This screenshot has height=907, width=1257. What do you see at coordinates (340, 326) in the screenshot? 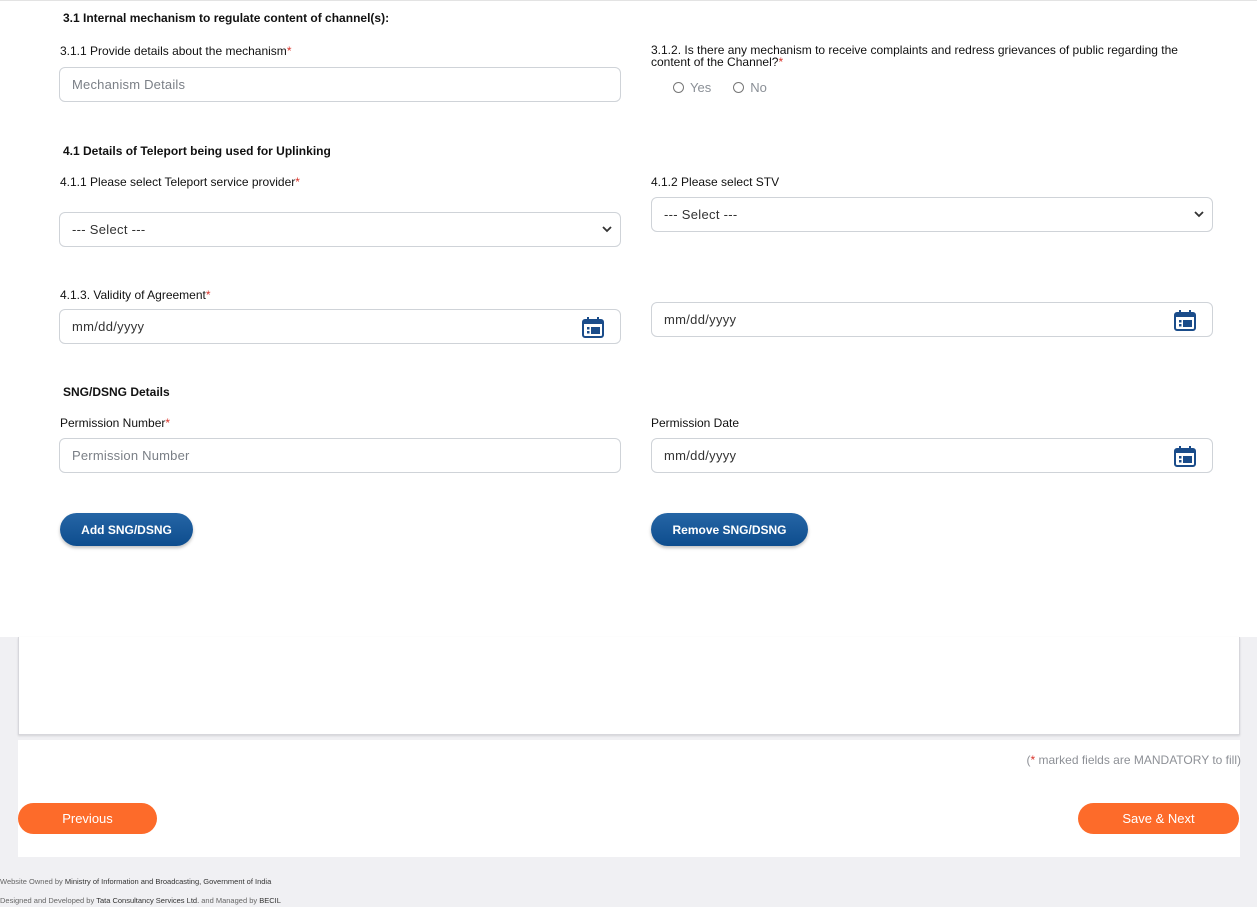
I see `agreement-from-date-input: mm/dd/yyyy` at bounding box center [340, 326].